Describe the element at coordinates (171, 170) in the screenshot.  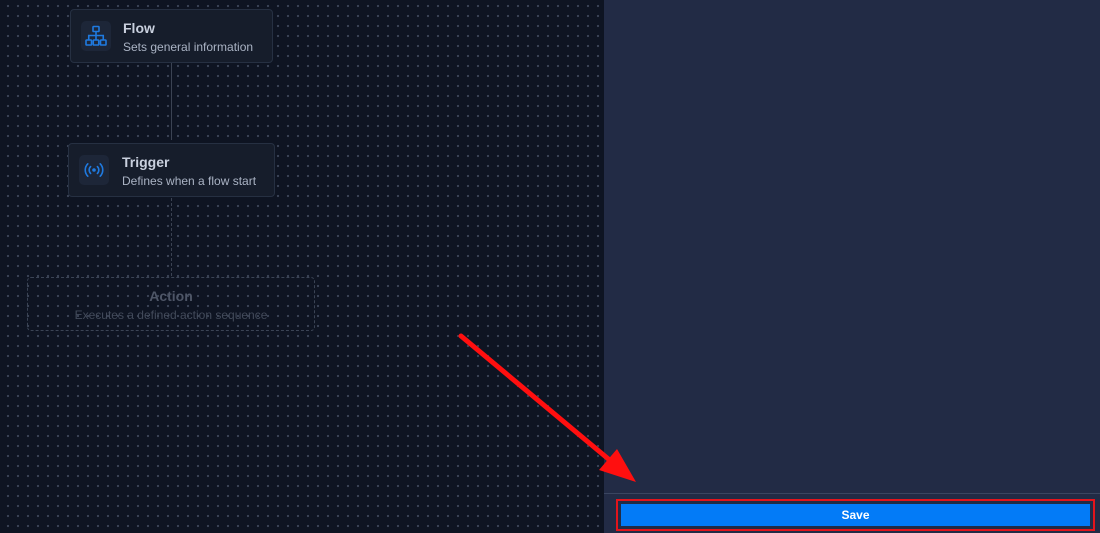
I see `trigger-node: Trigger Defines when a flow start` at that location.